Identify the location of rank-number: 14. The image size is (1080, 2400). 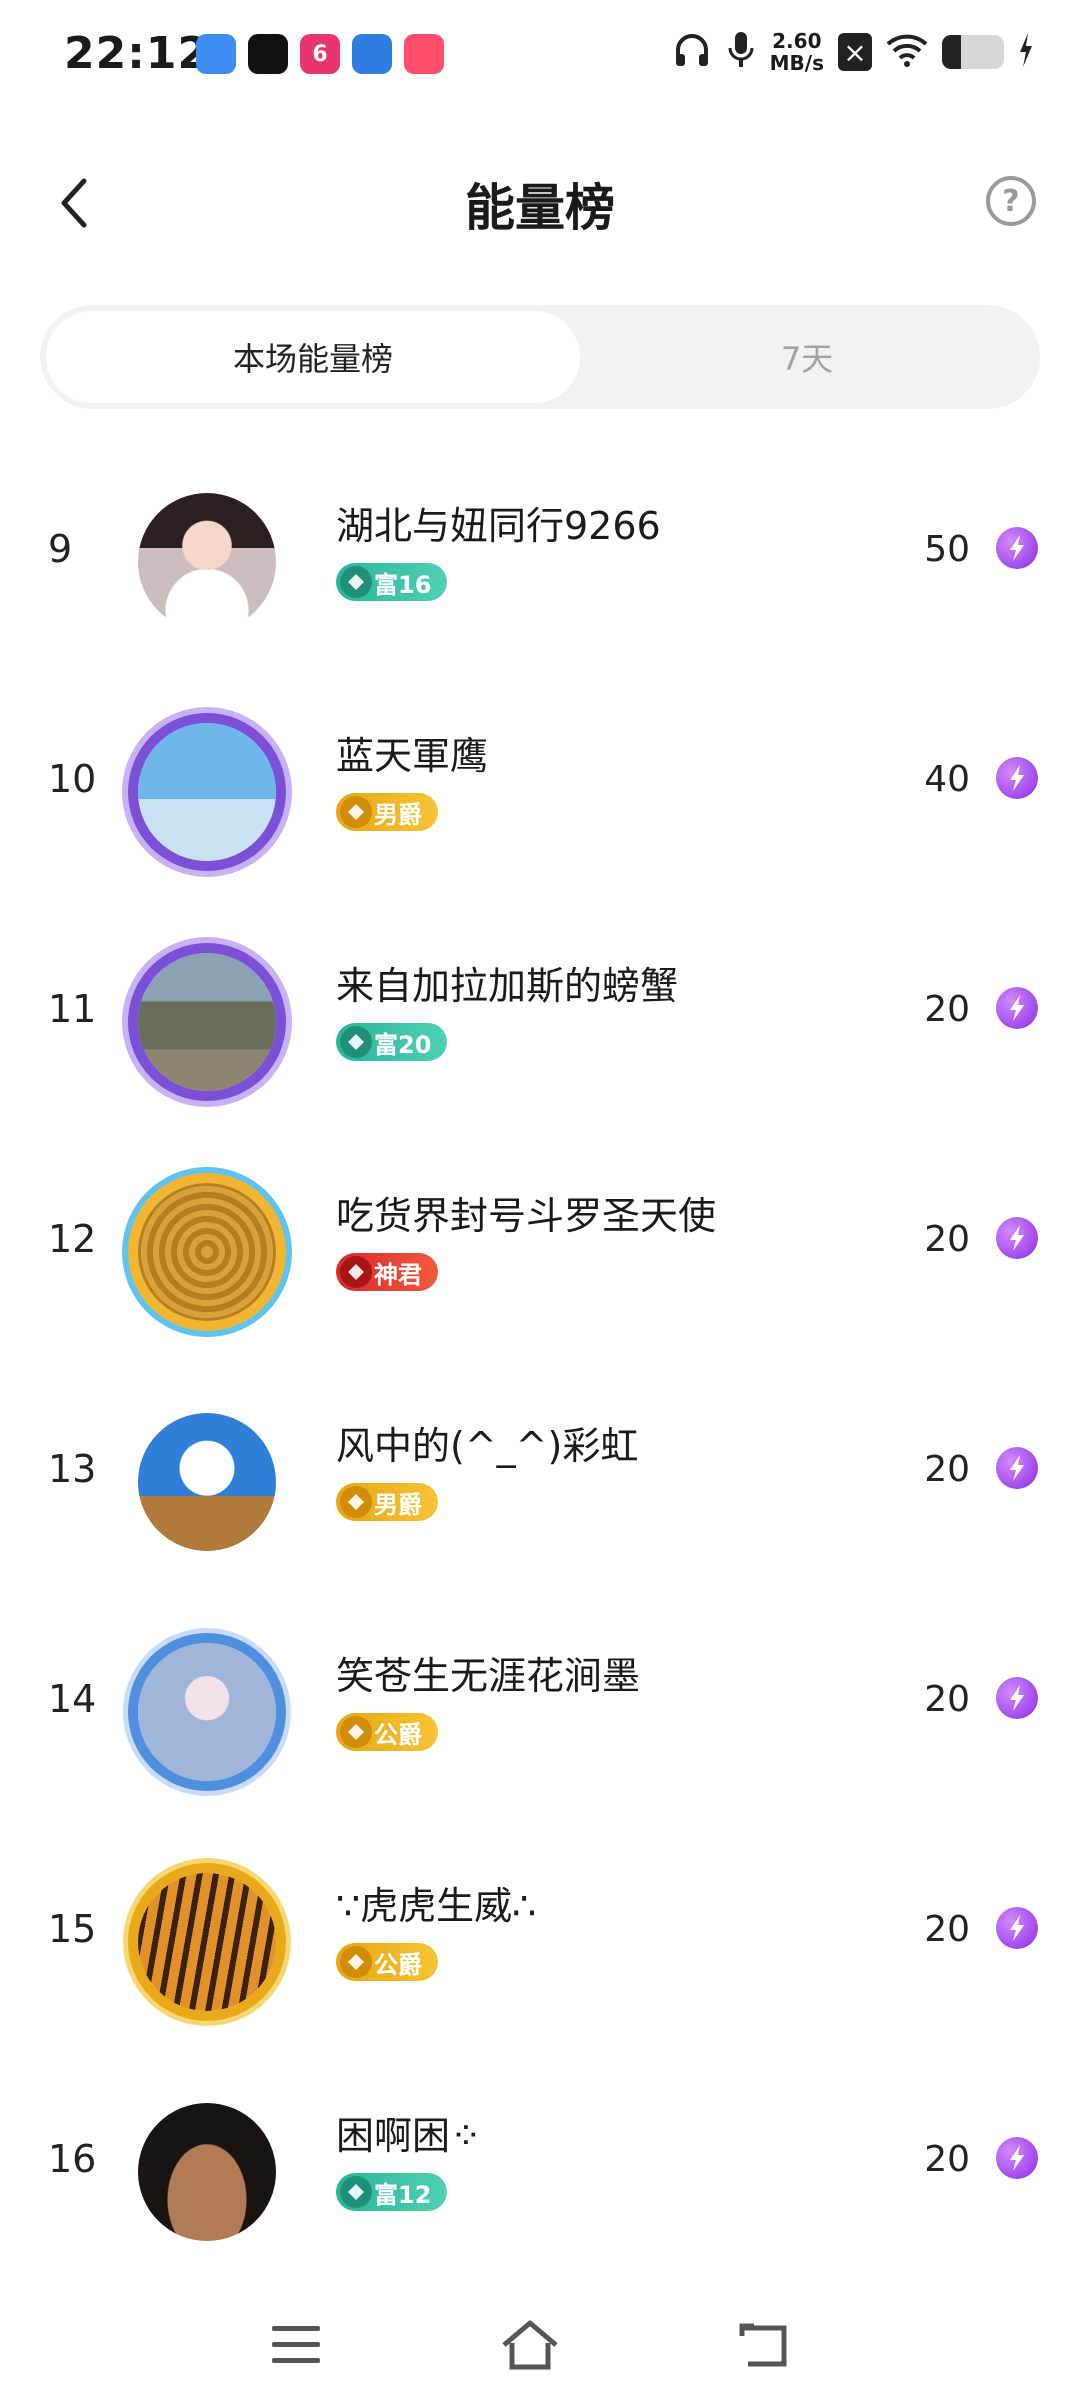
(72, 1699).